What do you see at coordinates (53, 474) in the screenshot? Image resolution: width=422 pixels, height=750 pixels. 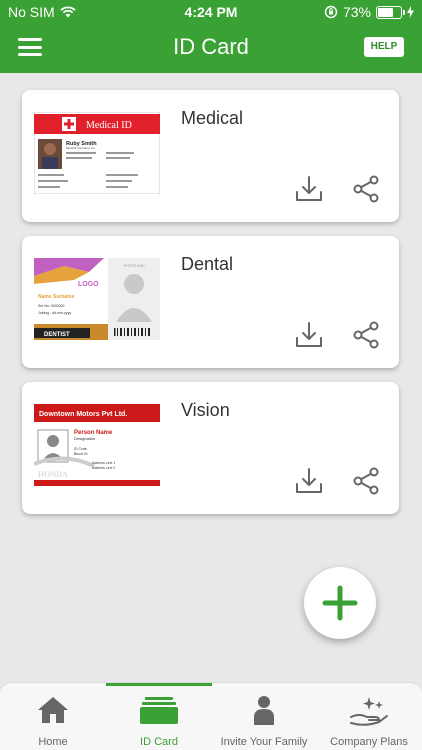 I see `thumb-vision-brand: HONDA` at bounding box center [53, 474].